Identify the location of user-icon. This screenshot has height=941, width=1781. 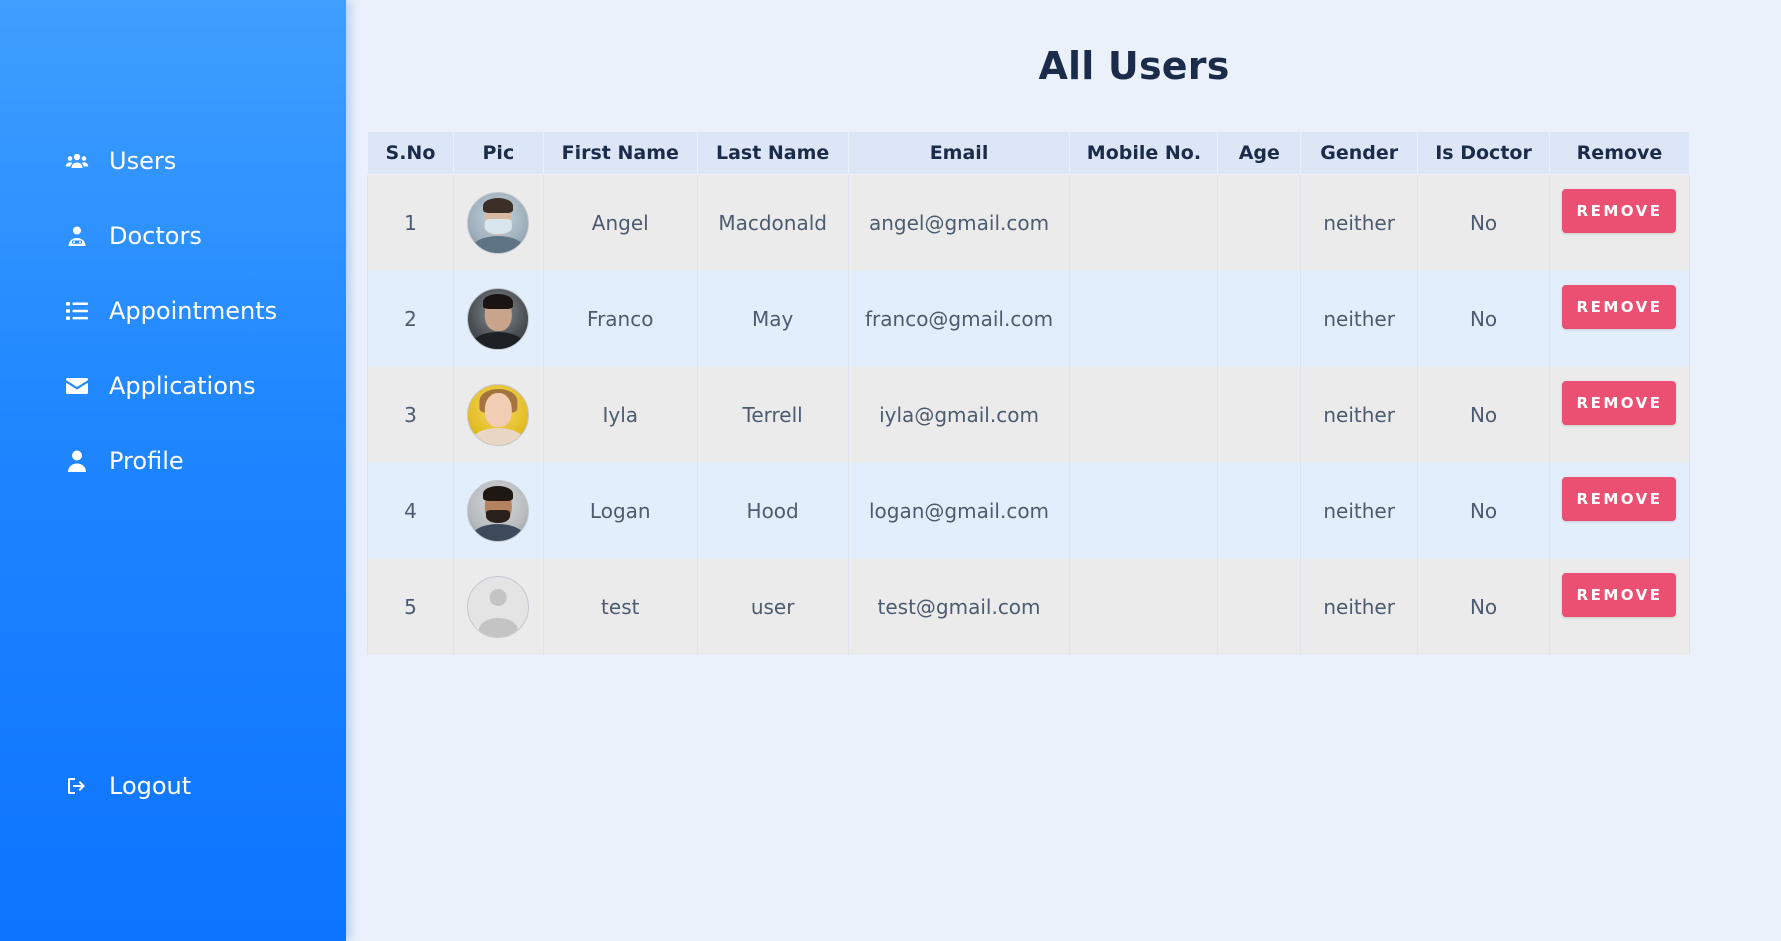
(77, 461).